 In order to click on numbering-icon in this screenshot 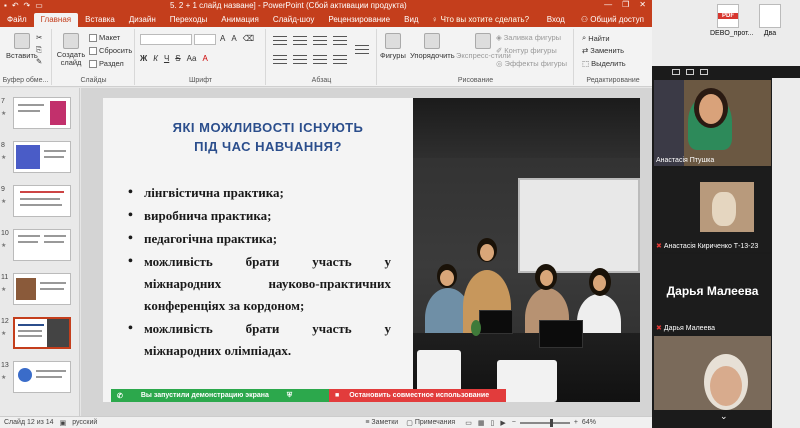, I will do `click(300, 40)`.